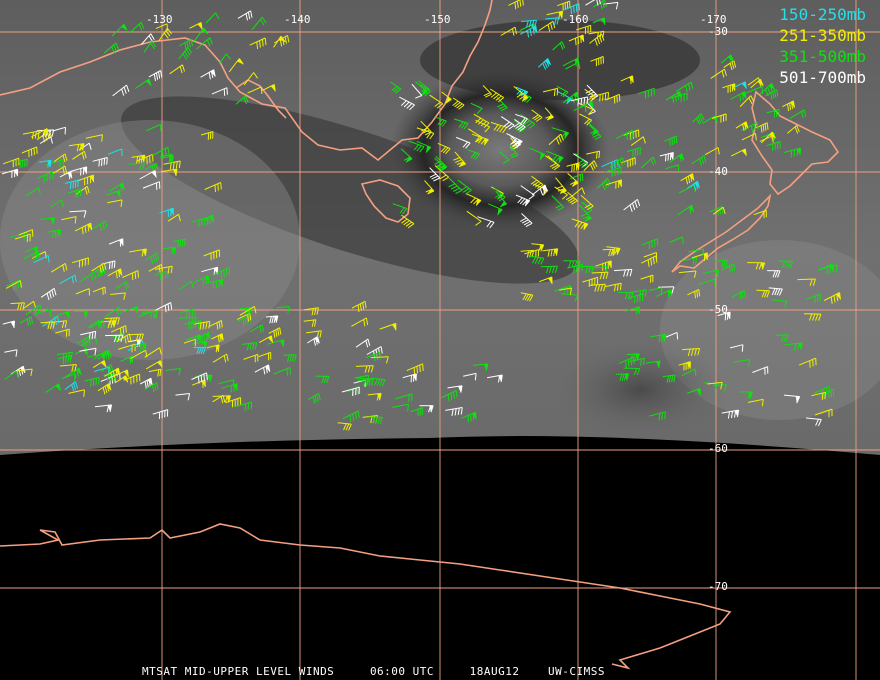  What do you see at coordinates (437, 19) in the screenshot?
I see `lon-tick-150: -150` at bounding box center [437, 19].